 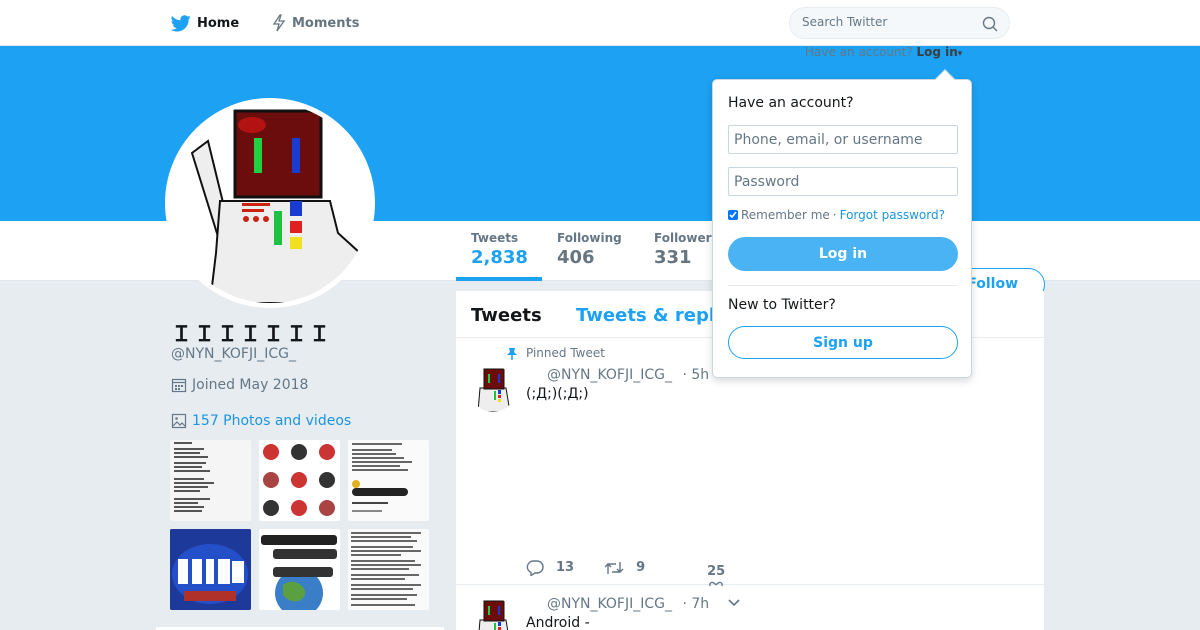 What do you see at coordinates (791, 103) in the screenshot?
I see `dropdown-title: Have an account?` at bounding box center [791, 103].